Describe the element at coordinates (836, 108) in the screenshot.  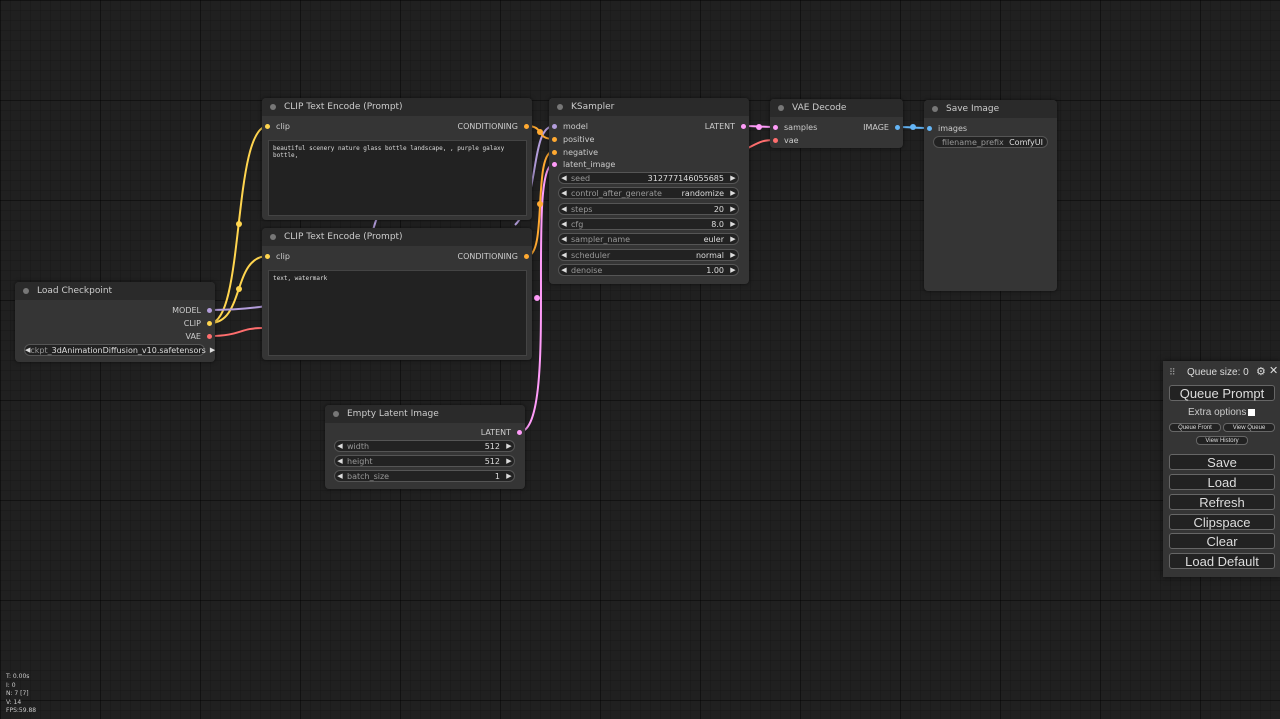
I see `node-title-bar: VAE Decode` at that location.